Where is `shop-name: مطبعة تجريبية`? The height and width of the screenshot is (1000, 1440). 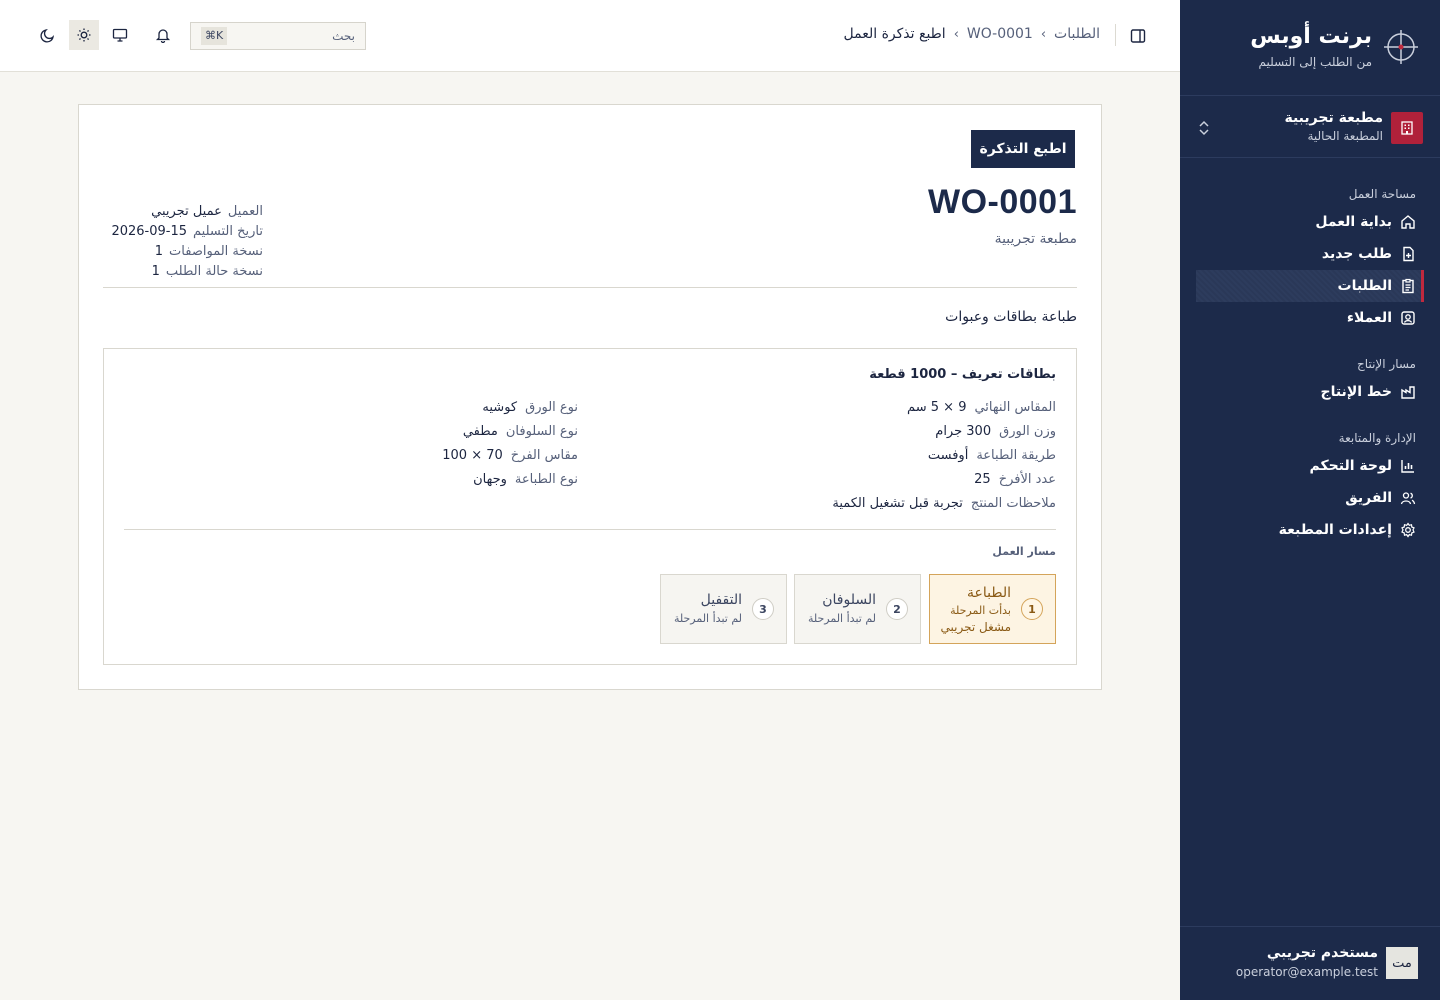
shop-name: مطبعة تجريبية is located at coordinates (1035, 239).